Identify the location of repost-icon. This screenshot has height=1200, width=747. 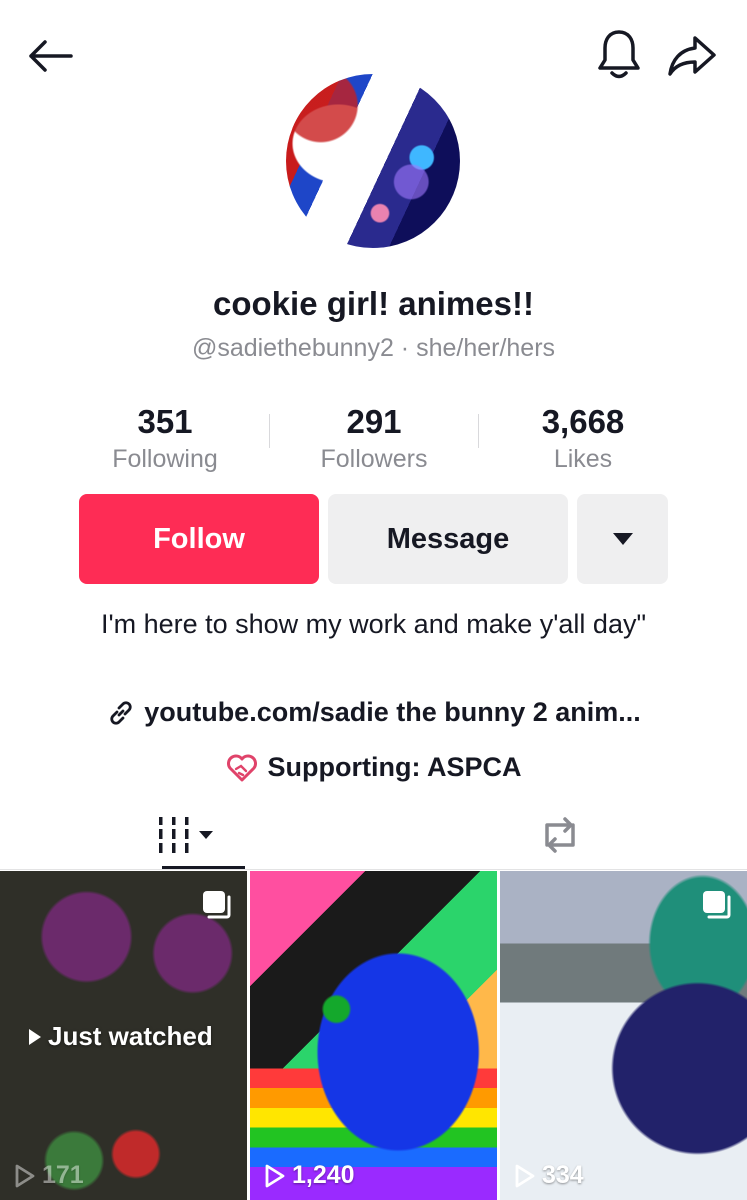
(559, 835).